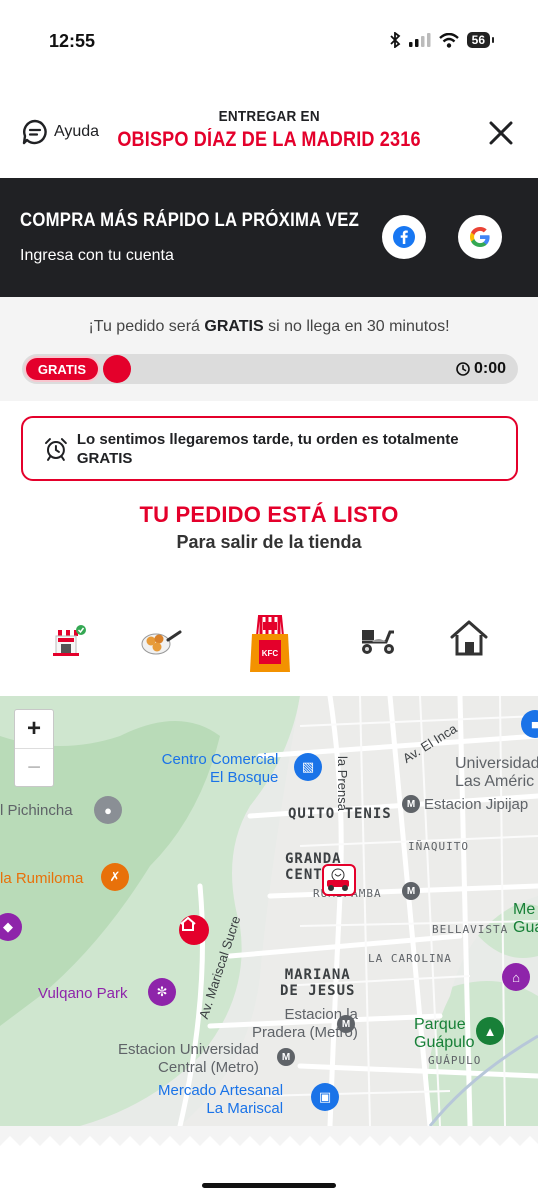  I want to click on close-icon, so click(501, 133).